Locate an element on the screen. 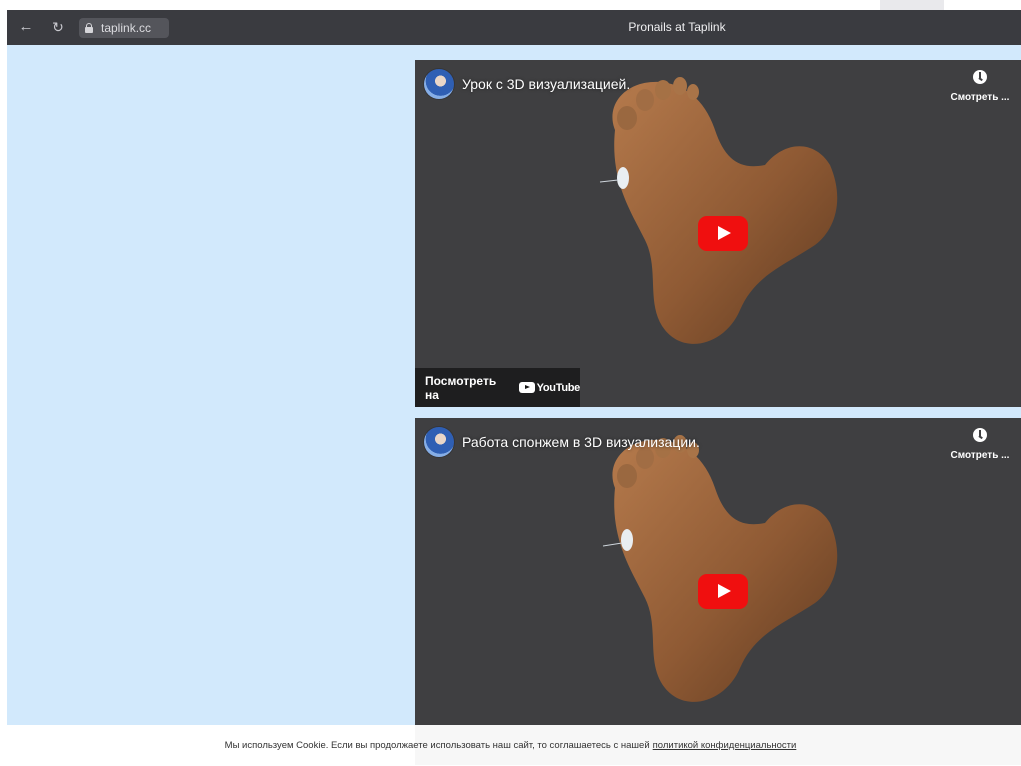 The height and width of the screenshot is (766, 1021). watch-on-youtube-button: Посмотреть на YouTube is located at coordinates (497, 387).